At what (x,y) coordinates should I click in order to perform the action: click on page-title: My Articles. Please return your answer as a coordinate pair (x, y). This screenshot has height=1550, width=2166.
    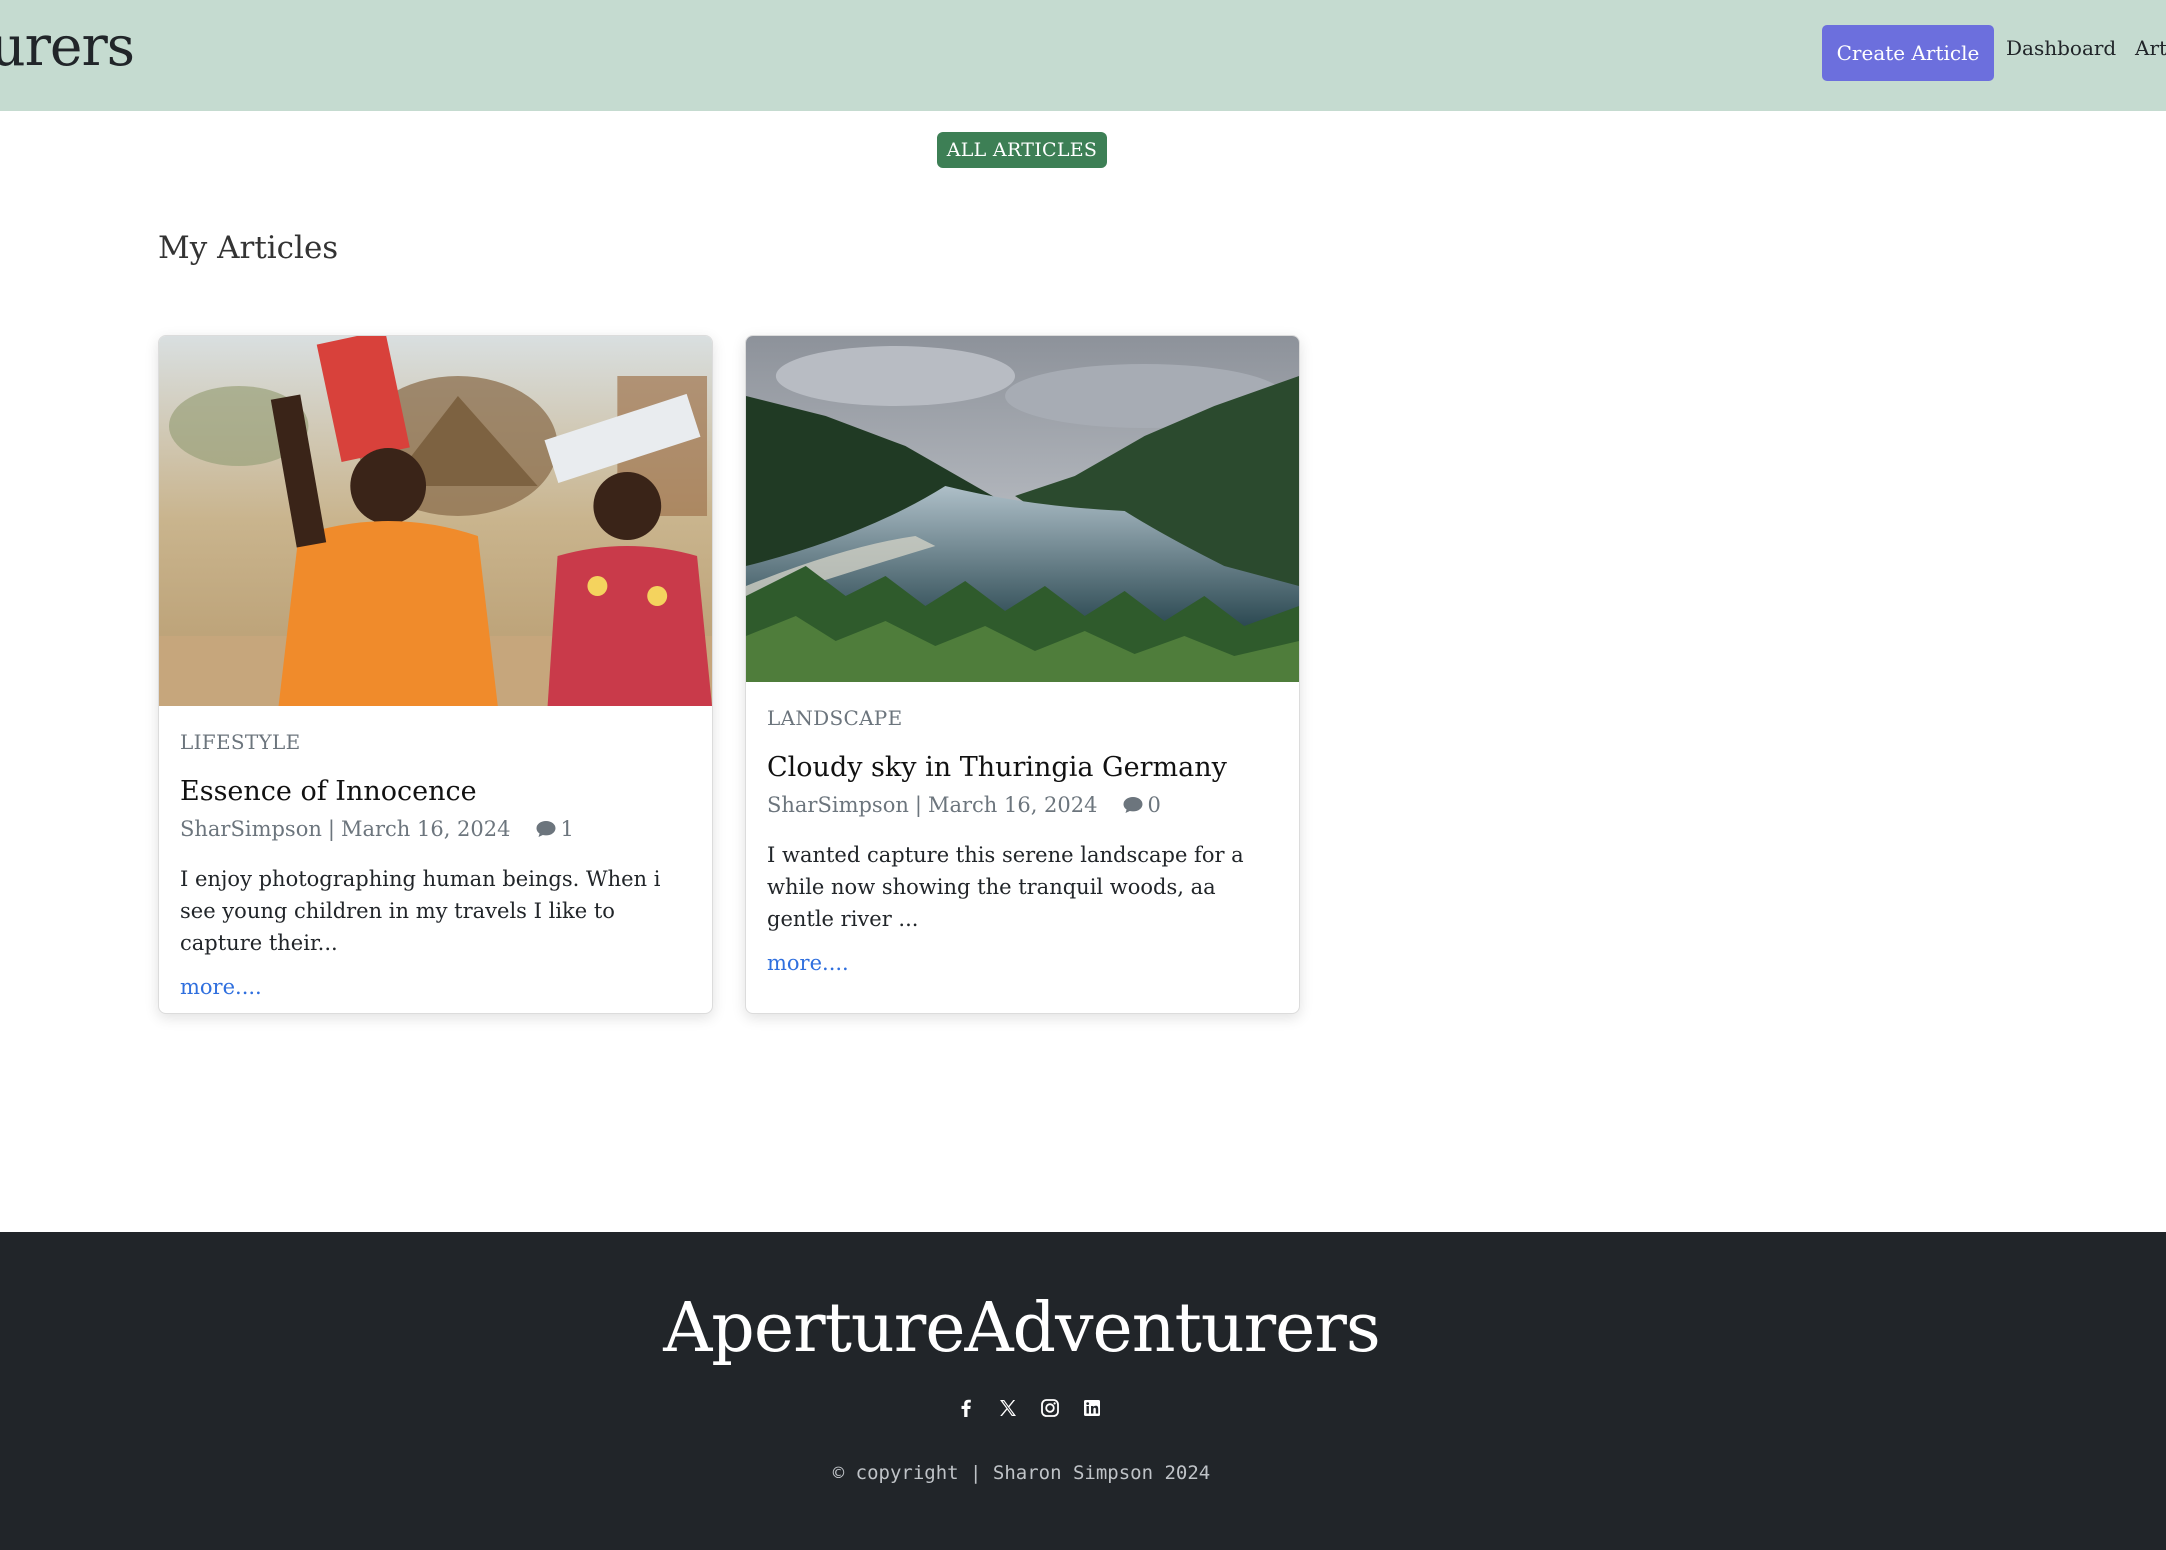
    Looking at the image, I should click on (248, 248).